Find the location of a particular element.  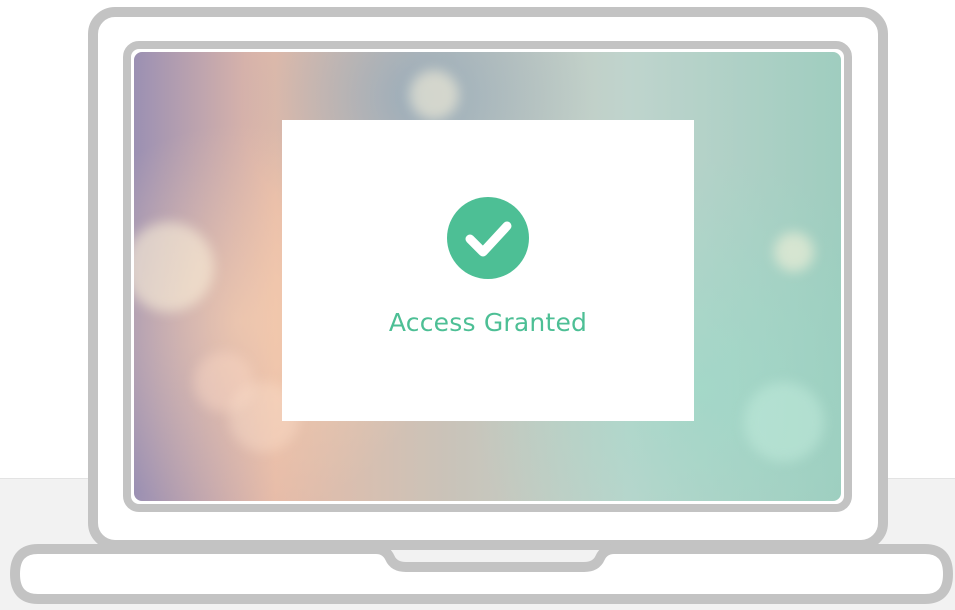

laptop-base is located at coordinates (481, 574).